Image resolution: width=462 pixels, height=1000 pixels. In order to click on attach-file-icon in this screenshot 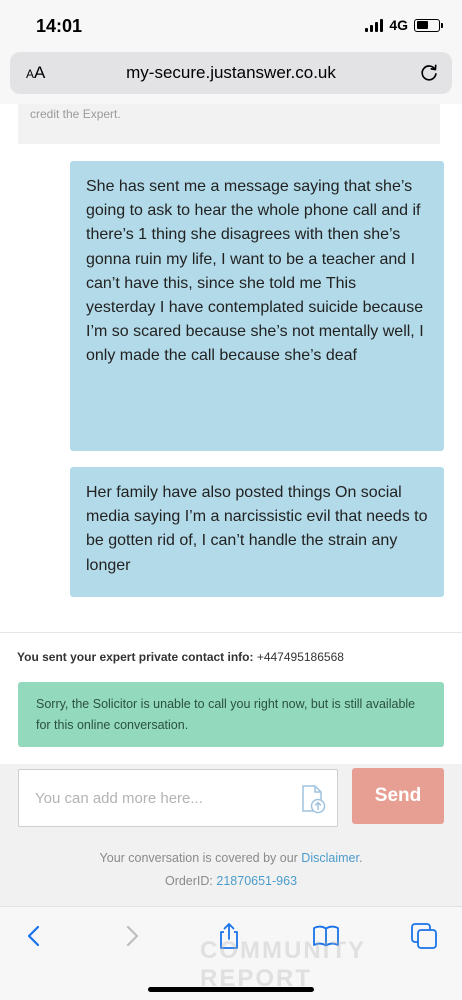, I will do `click(313, 799)`.